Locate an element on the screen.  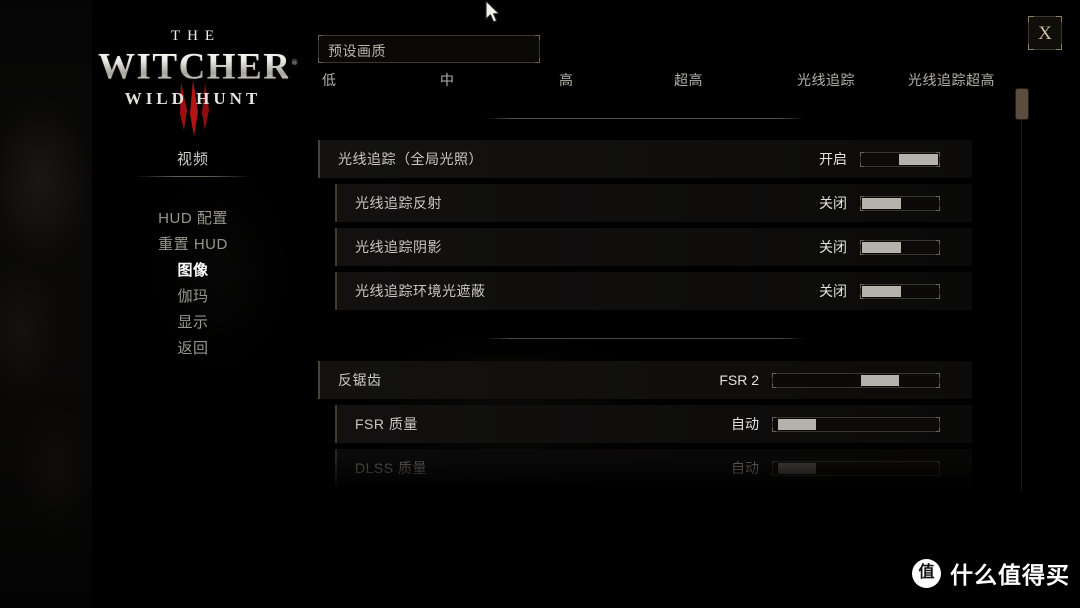
watermark-badge-icon: 值 is located at coordinates (926, 573).